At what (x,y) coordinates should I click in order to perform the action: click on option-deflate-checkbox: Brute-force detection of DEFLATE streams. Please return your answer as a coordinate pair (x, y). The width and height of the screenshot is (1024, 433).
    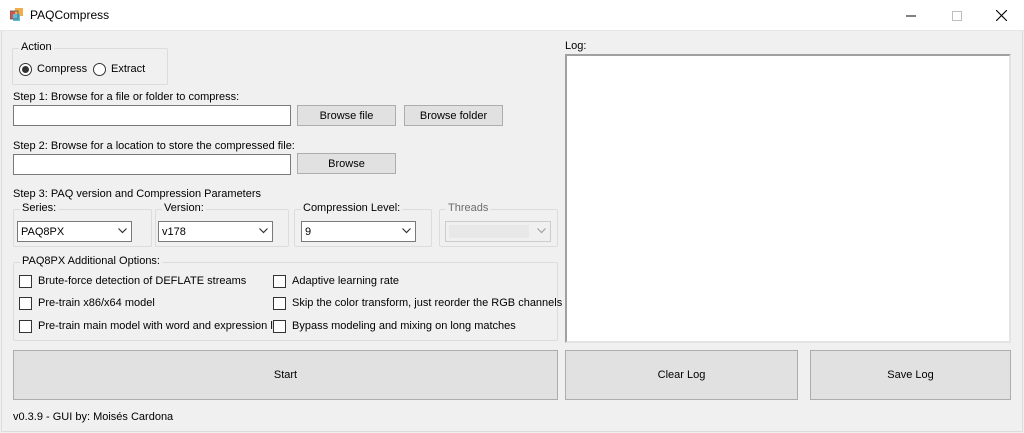
    Looking at the image, I should click on (132, 281).